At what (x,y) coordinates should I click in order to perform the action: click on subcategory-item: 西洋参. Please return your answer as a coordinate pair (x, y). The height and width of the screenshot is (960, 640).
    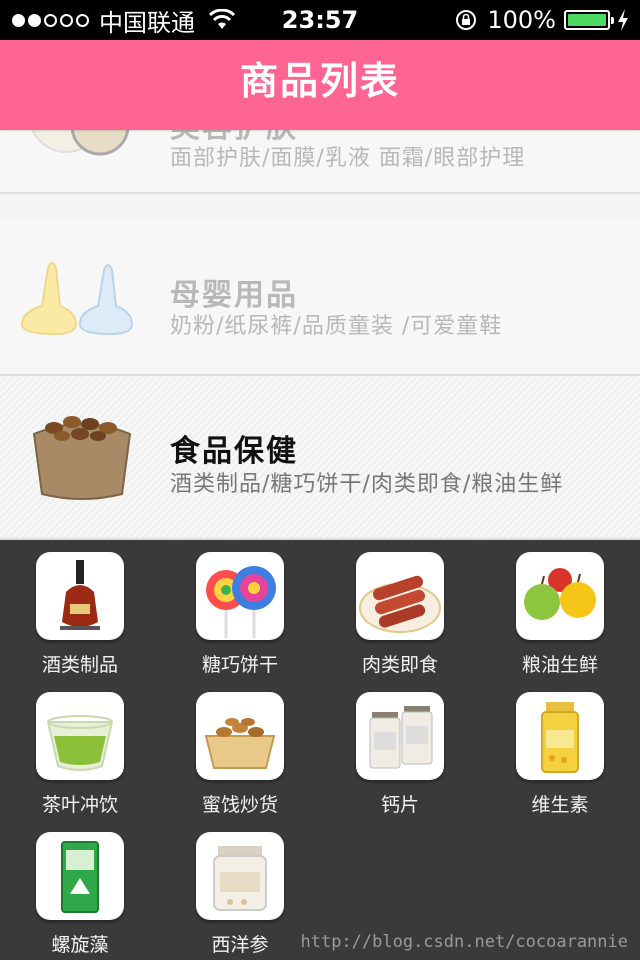
    Looking at the image, I should click on (240, 890).